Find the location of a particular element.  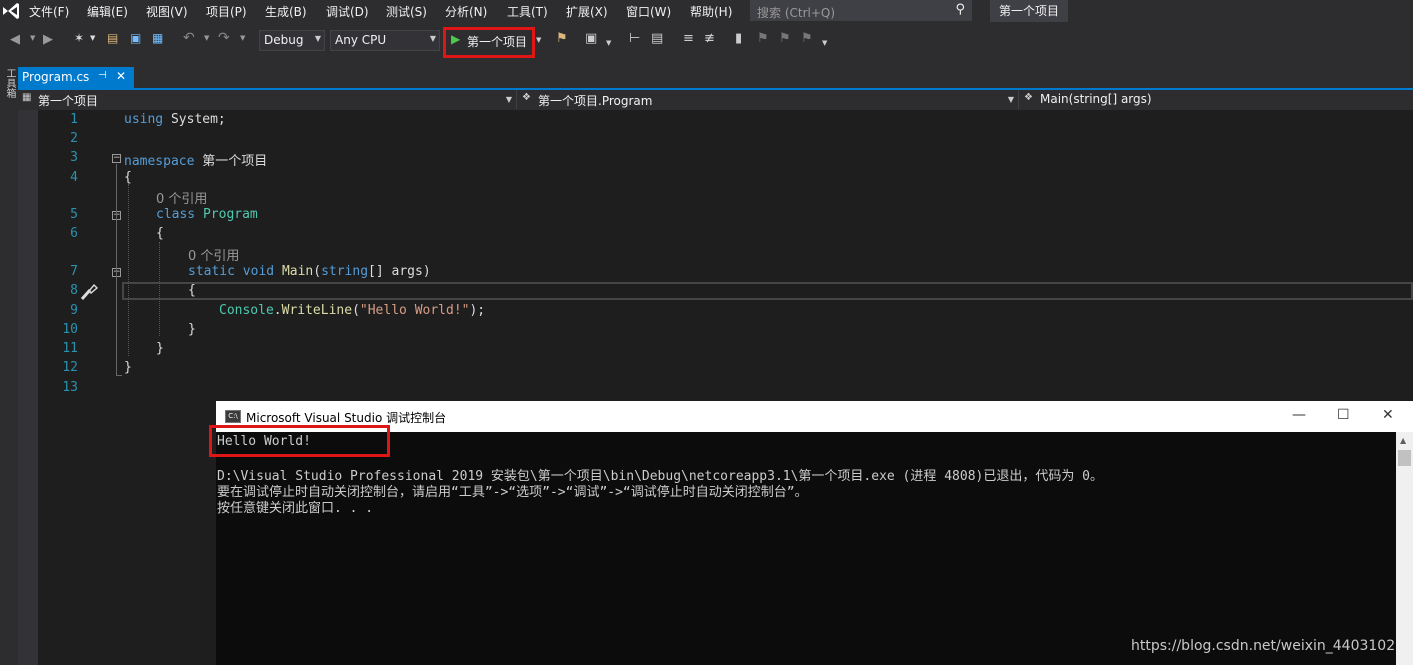

search-box: 搜索 (Ctrl+Q) ⚲ is located at coordinates (861, 10).